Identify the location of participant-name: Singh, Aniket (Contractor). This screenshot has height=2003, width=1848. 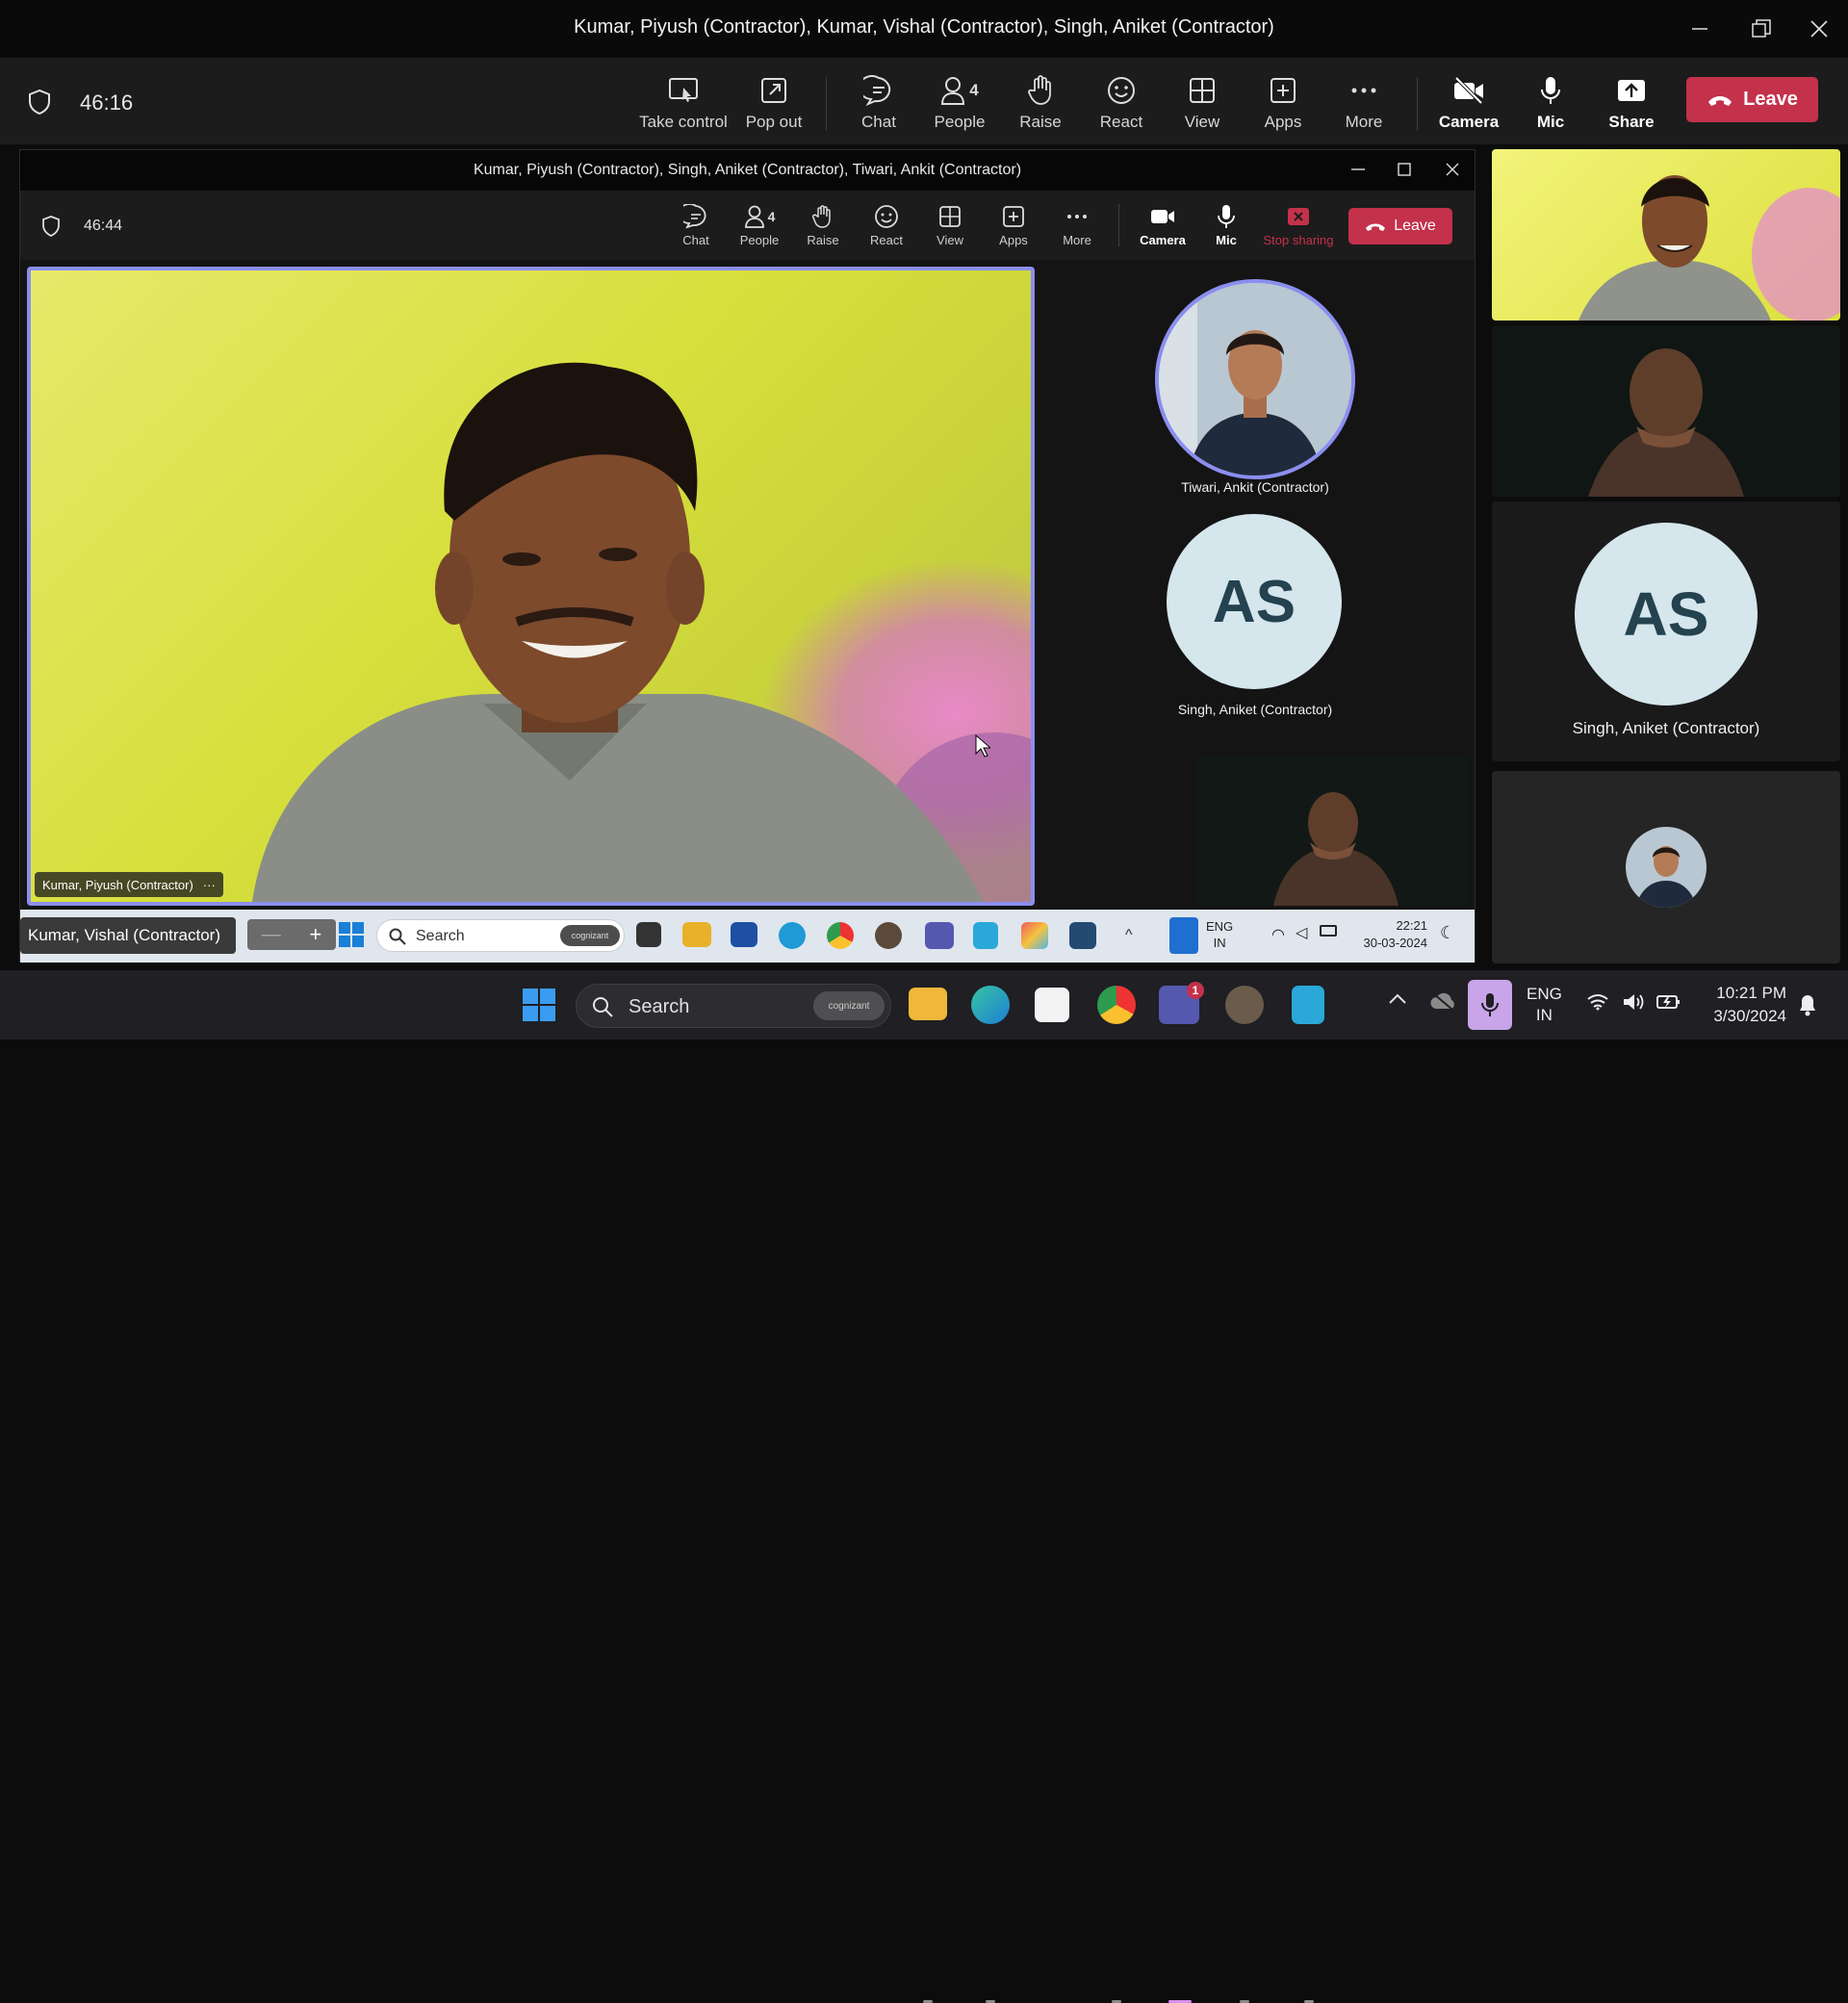
(1255, 709).